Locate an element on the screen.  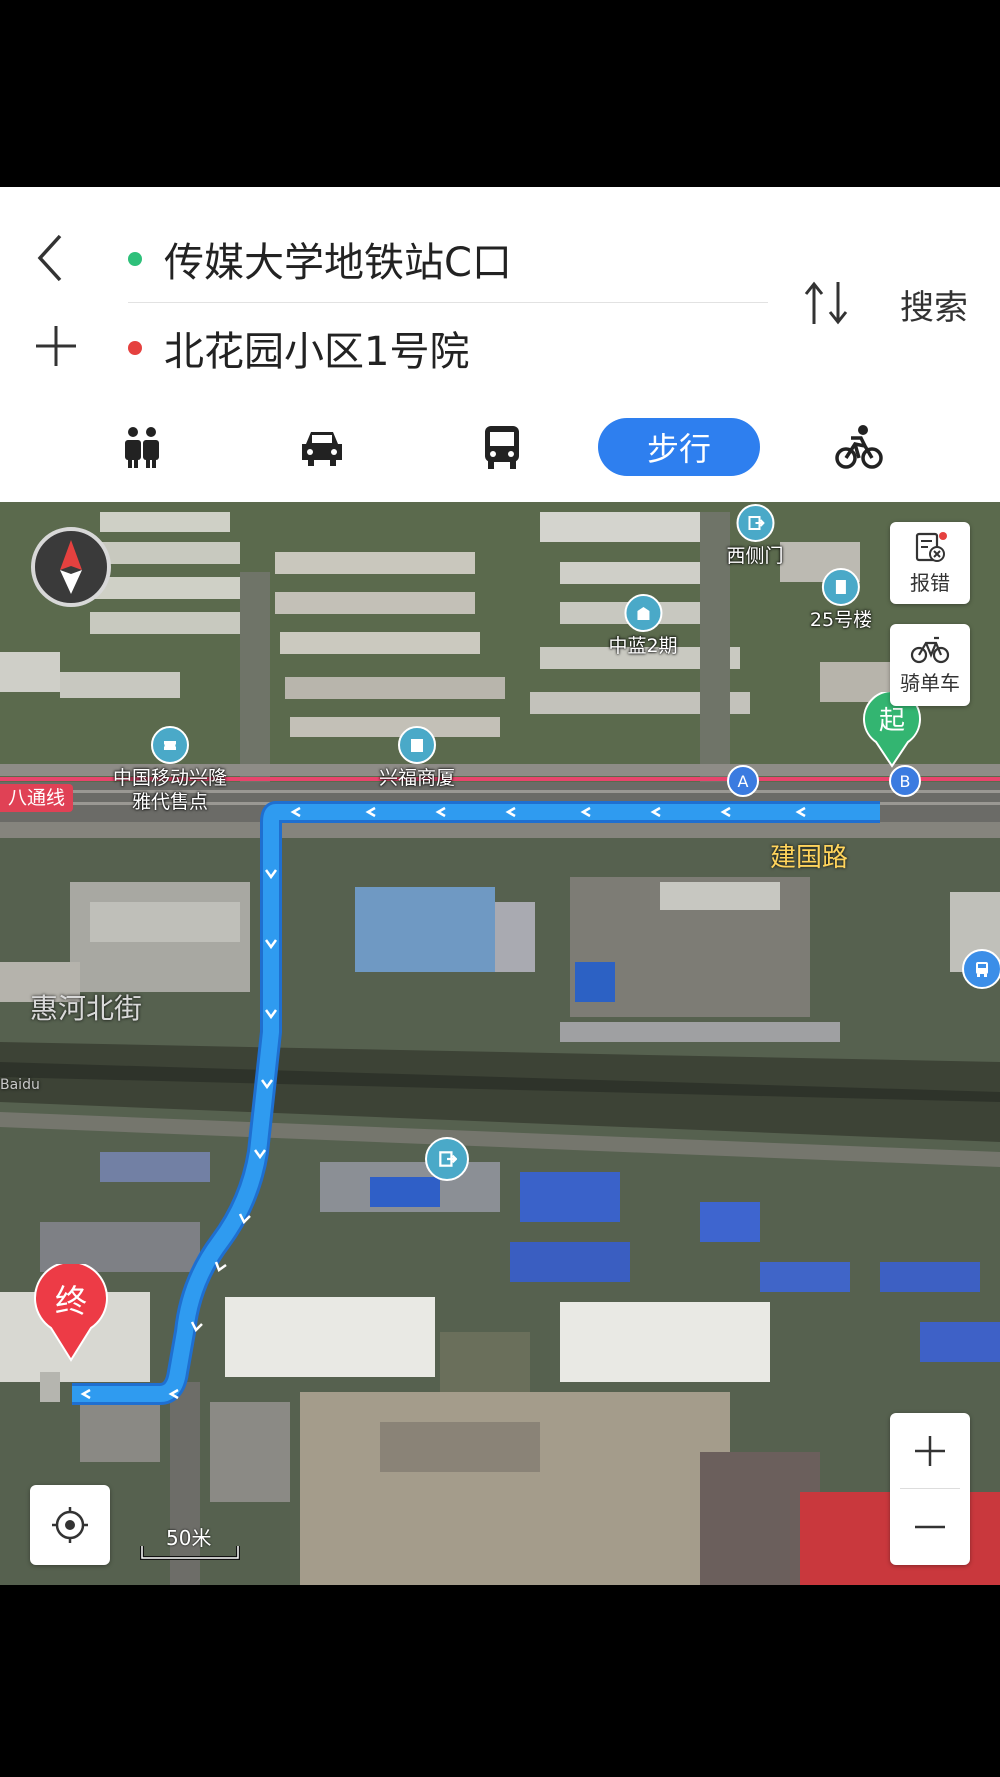
taxi-icon is located at coordinates (142, 447).